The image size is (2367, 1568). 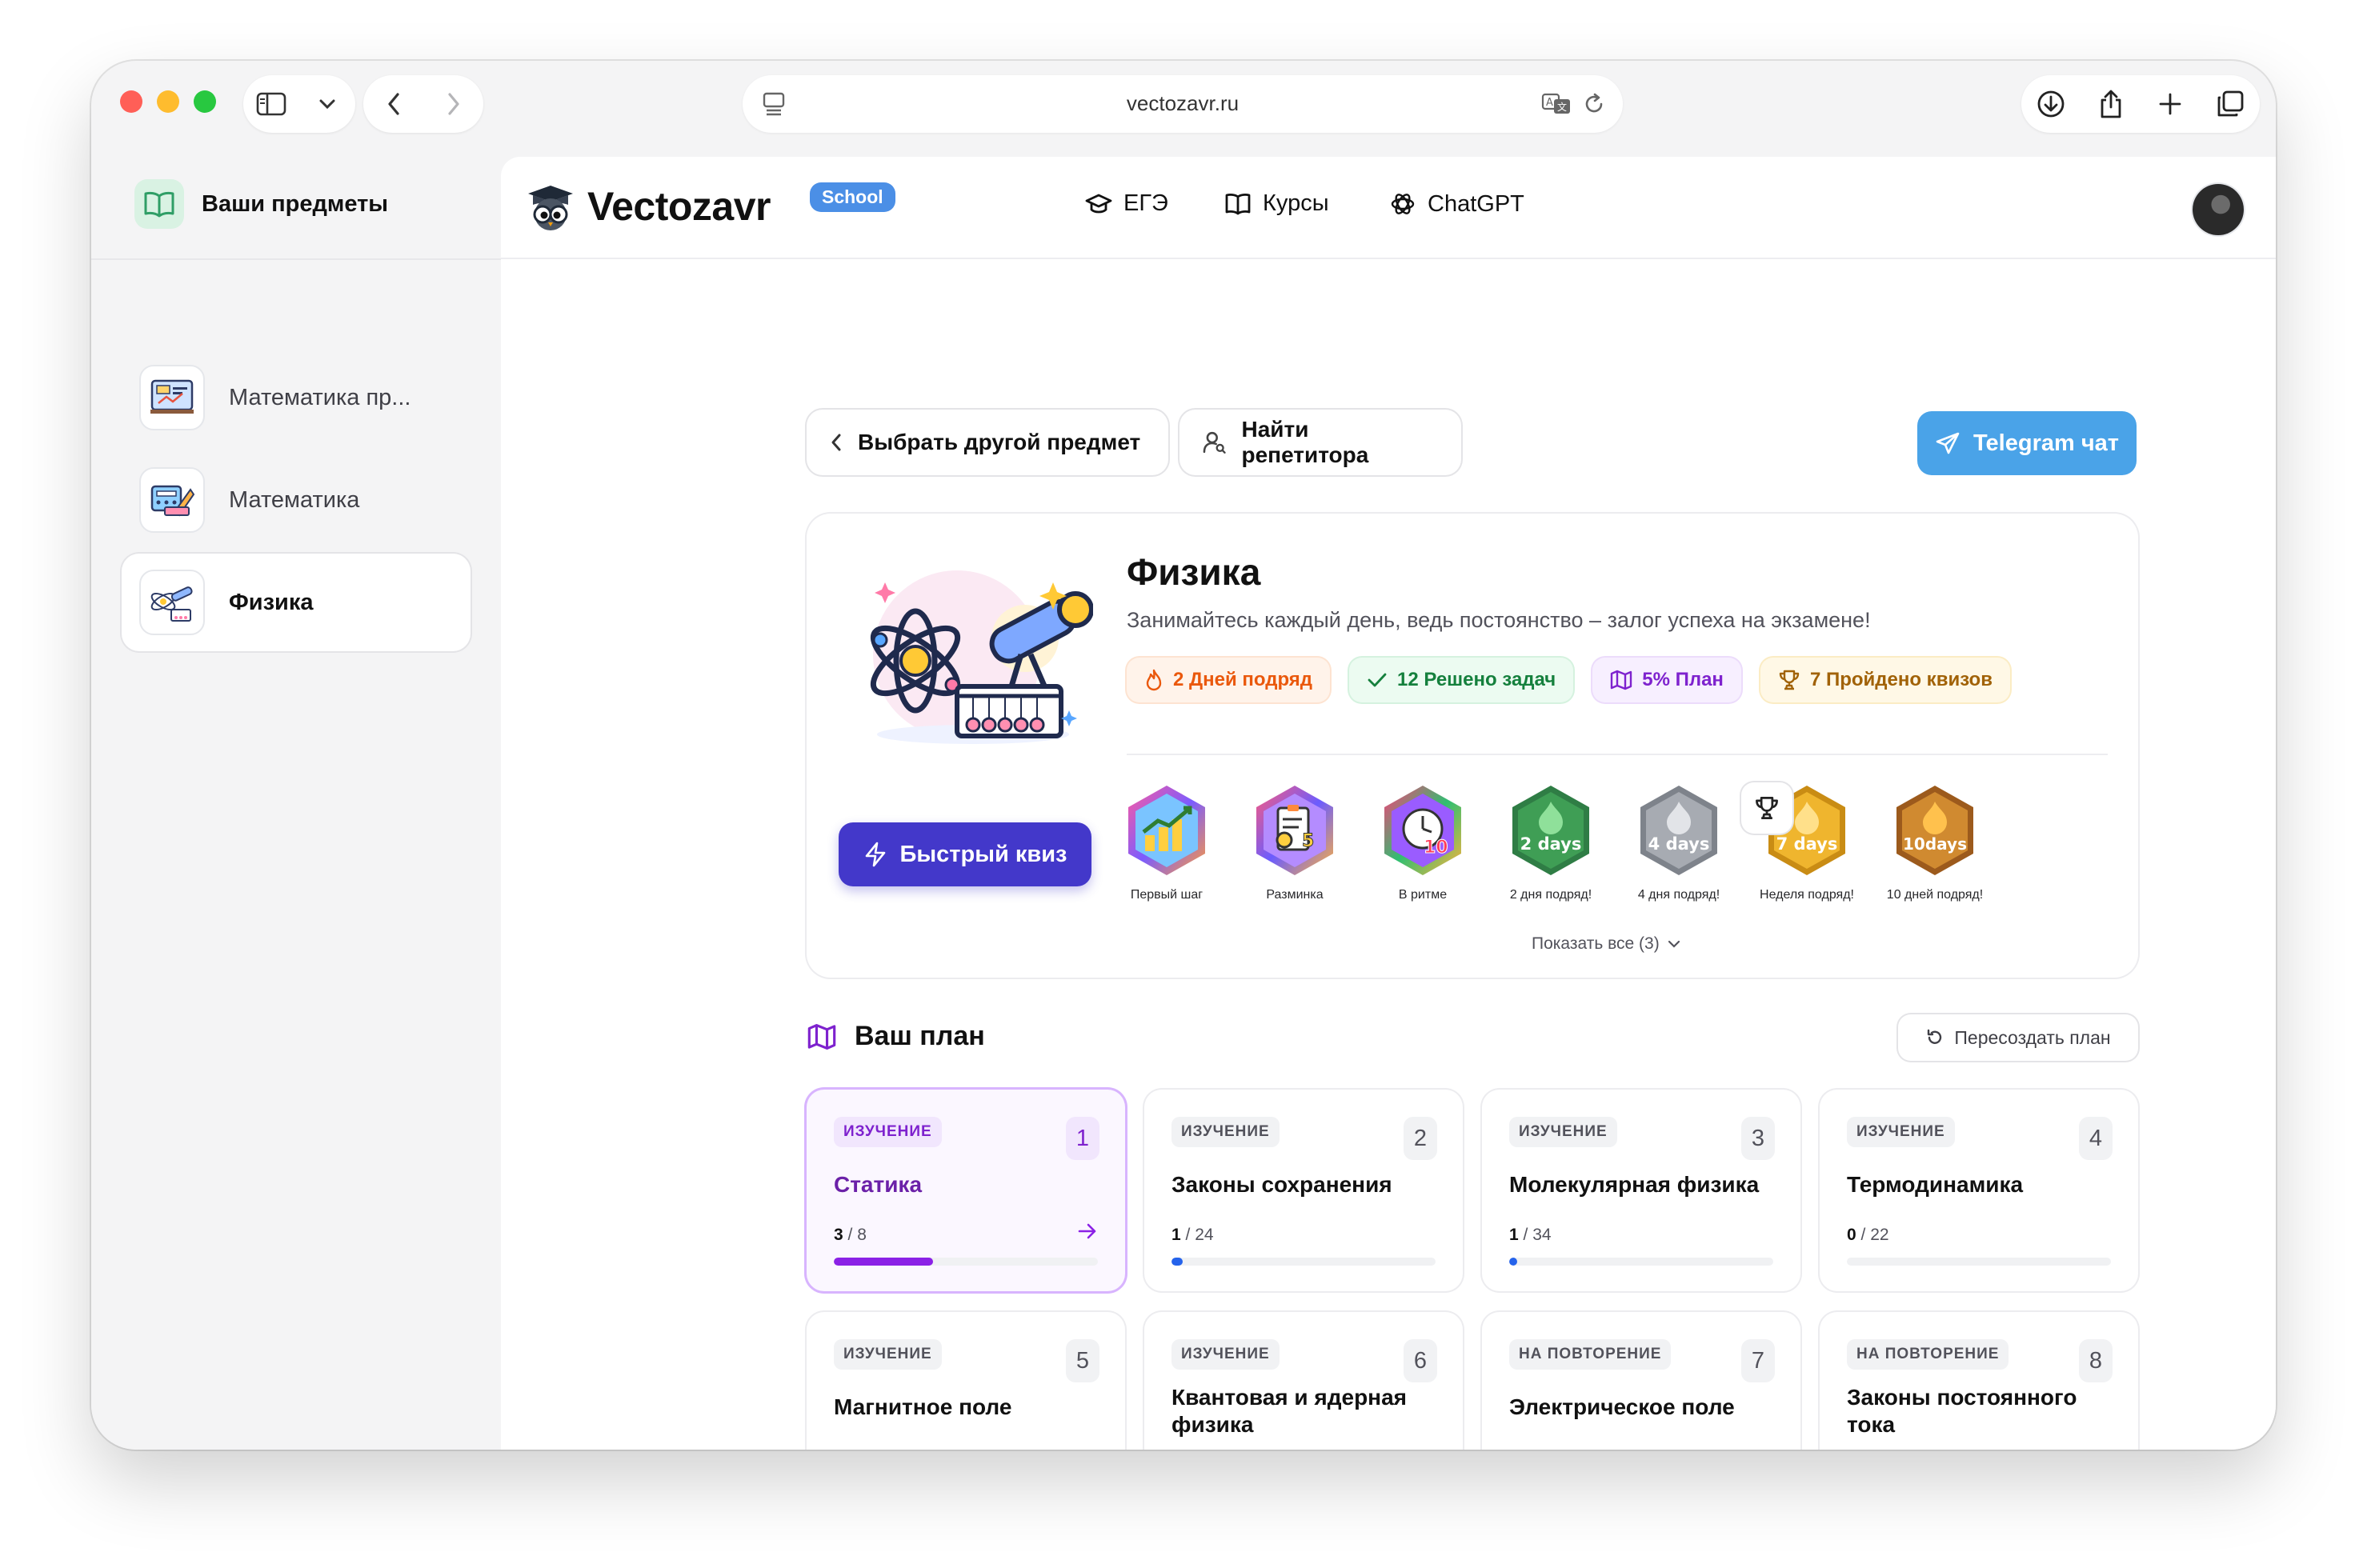 I want to click on achievement-streak-2: 2 days 2 дня подряд!, so click(x=1551, y=842).